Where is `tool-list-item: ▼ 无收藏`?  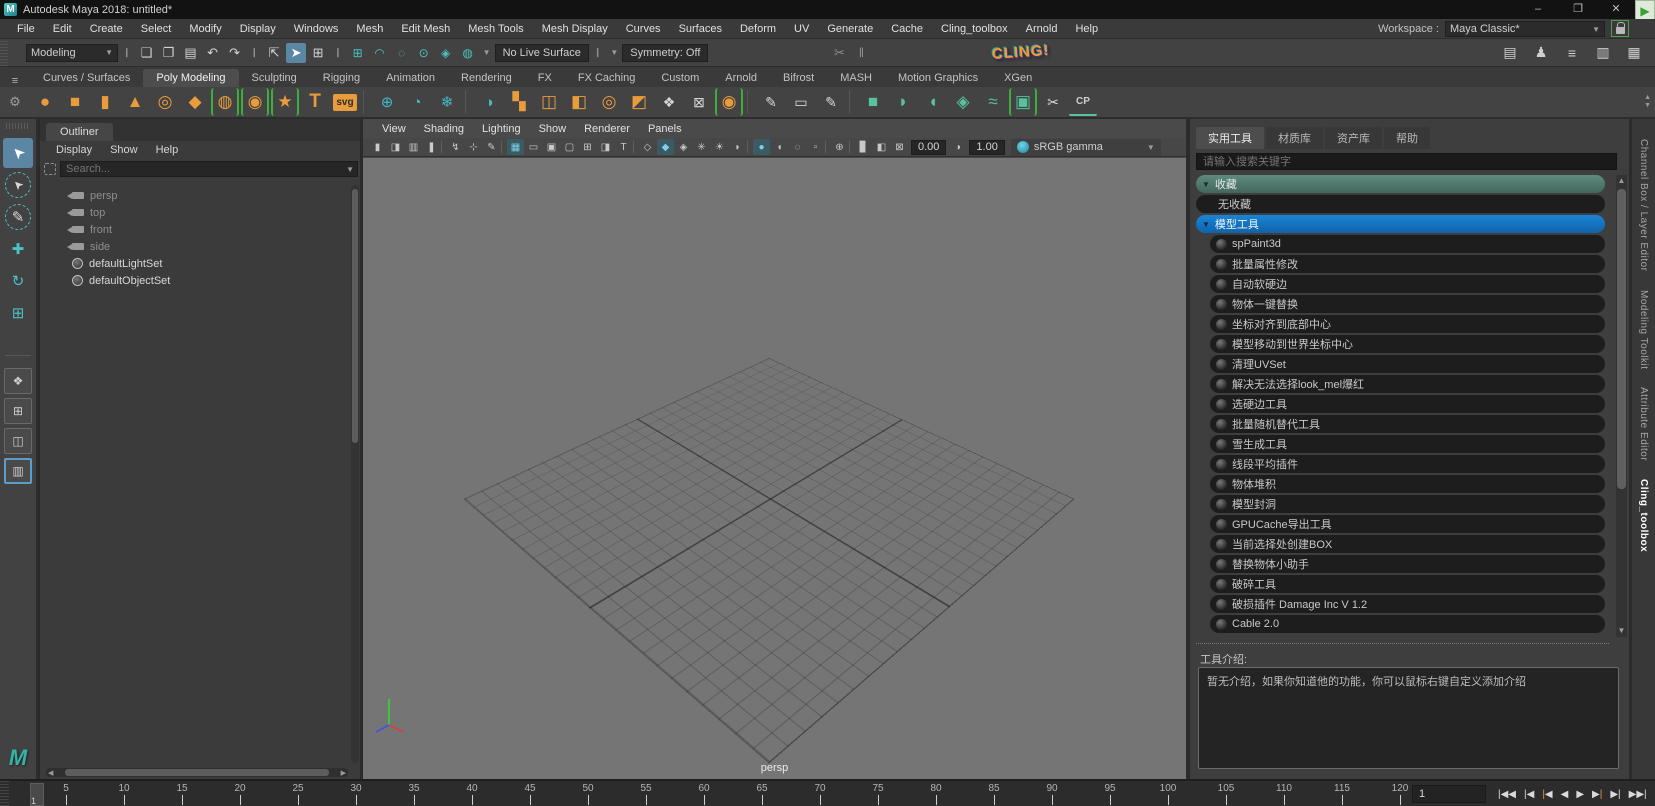
tool-list-item: ▼ 无收藏 is located at coordinates (1400, 204).